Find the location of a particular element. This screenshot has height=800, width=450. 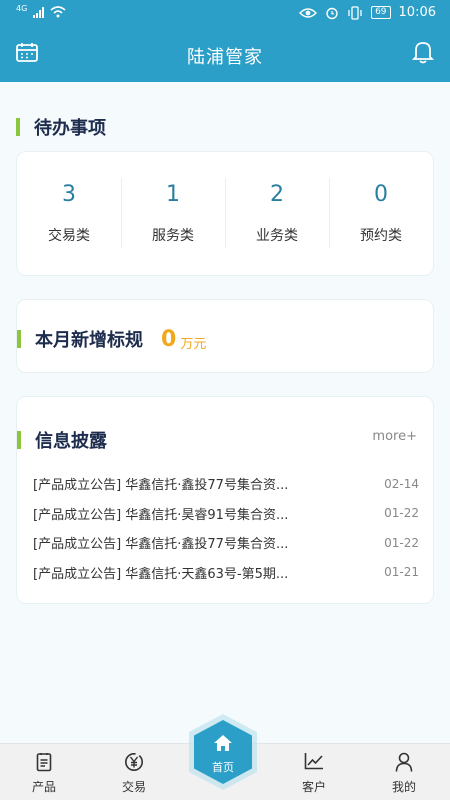

yuan-circle-icon is located at coordinates (134, 763).